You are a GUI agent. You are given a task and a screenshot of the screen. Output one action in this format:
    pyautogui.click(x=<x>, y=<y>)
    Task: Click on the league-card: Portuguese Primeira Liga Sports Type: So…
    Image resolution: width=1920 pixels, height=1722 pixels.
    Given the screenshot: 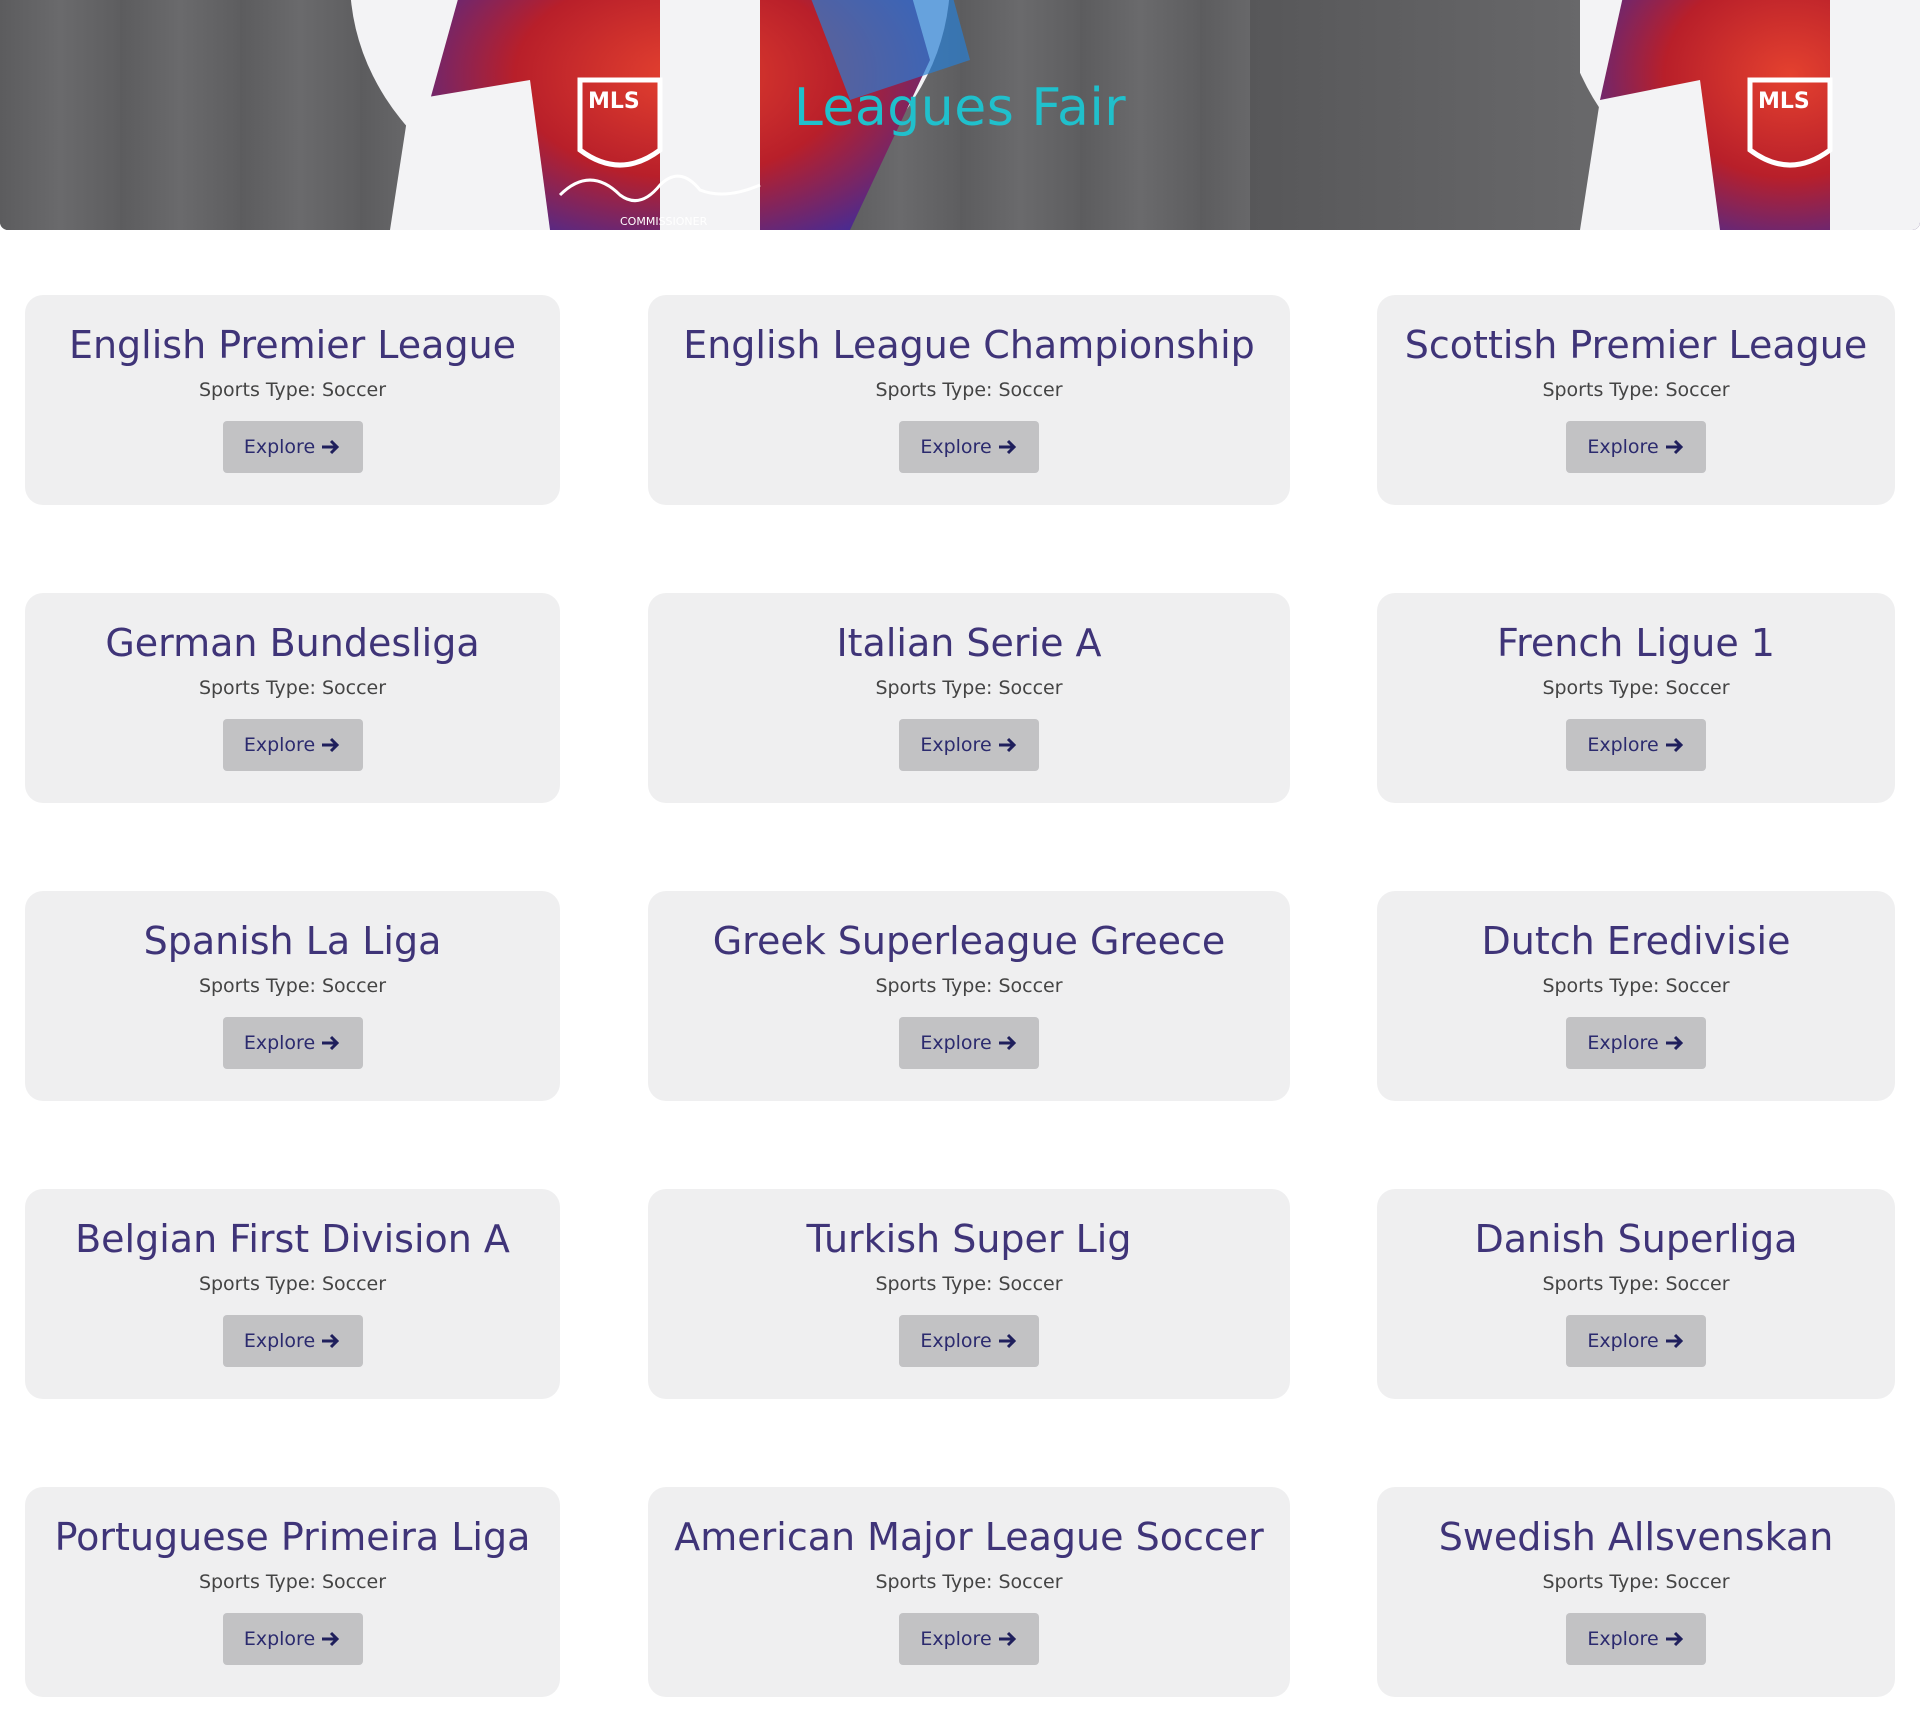 What is the action you would take?
    pyautogui.click(x=292, y=1592)
    